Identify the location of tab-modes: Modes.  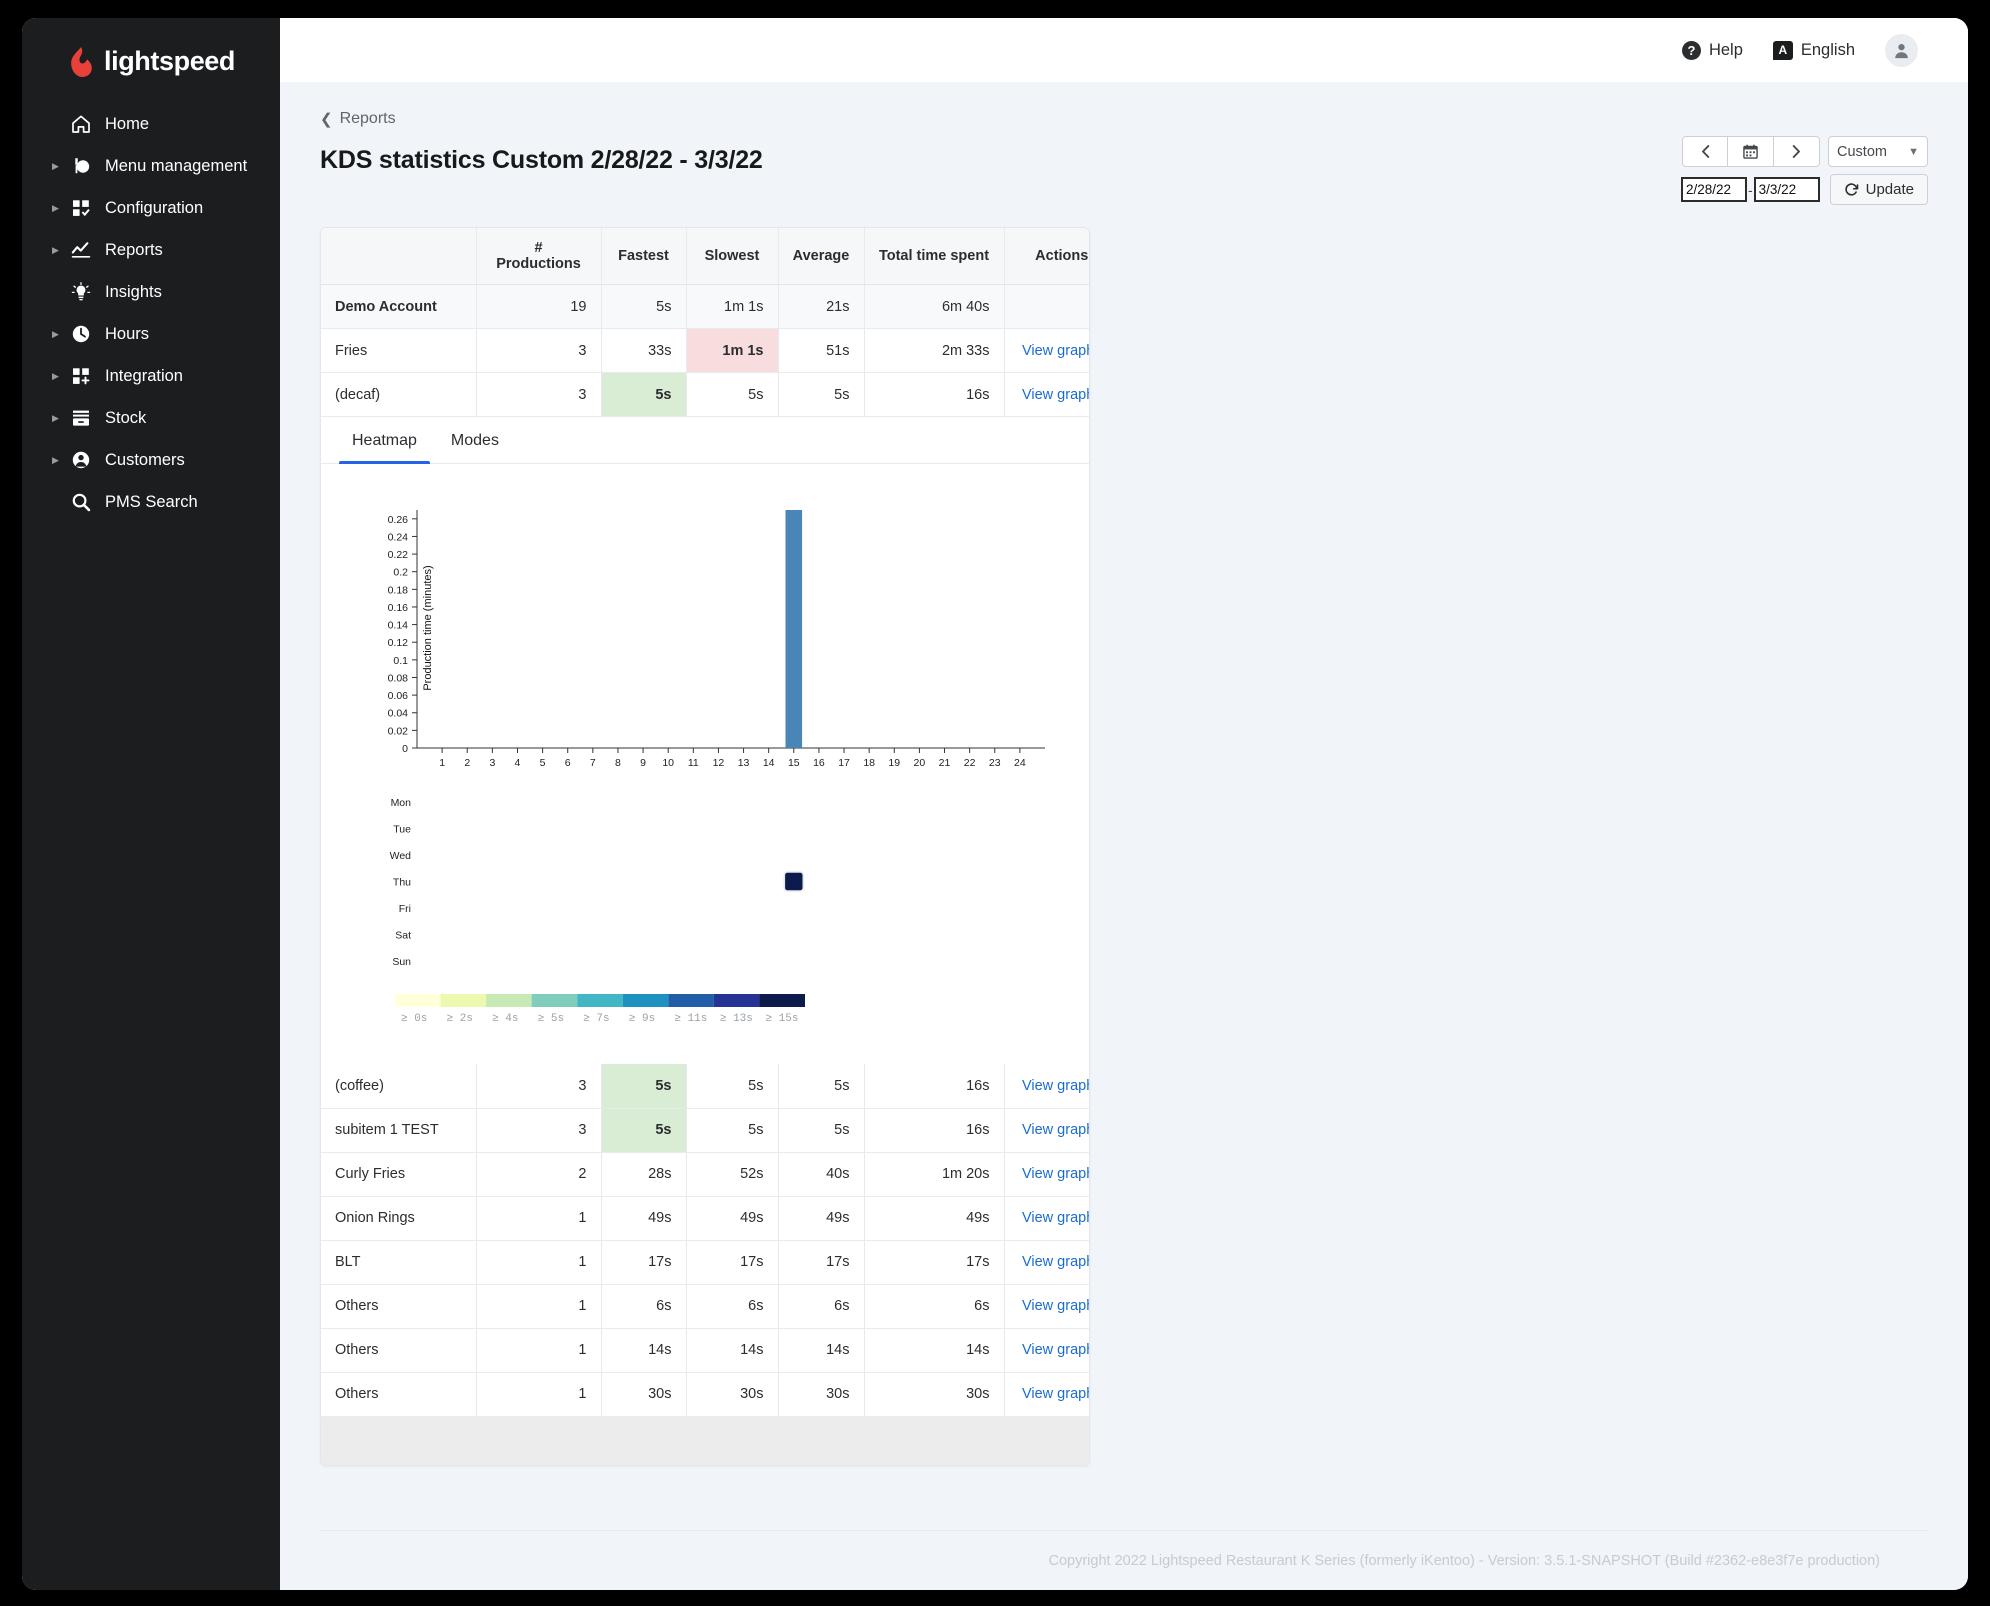
(475, 440).